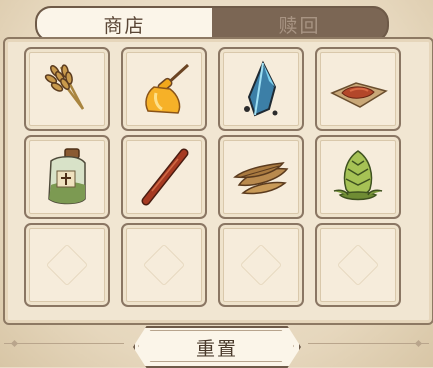 Image resolution: width=433 pixels, height=368 pixels. What do you see at coordinates (299, 24) in the screenshot?
I see `tab-redeem: 赎回` at bounding box center [299, 24].